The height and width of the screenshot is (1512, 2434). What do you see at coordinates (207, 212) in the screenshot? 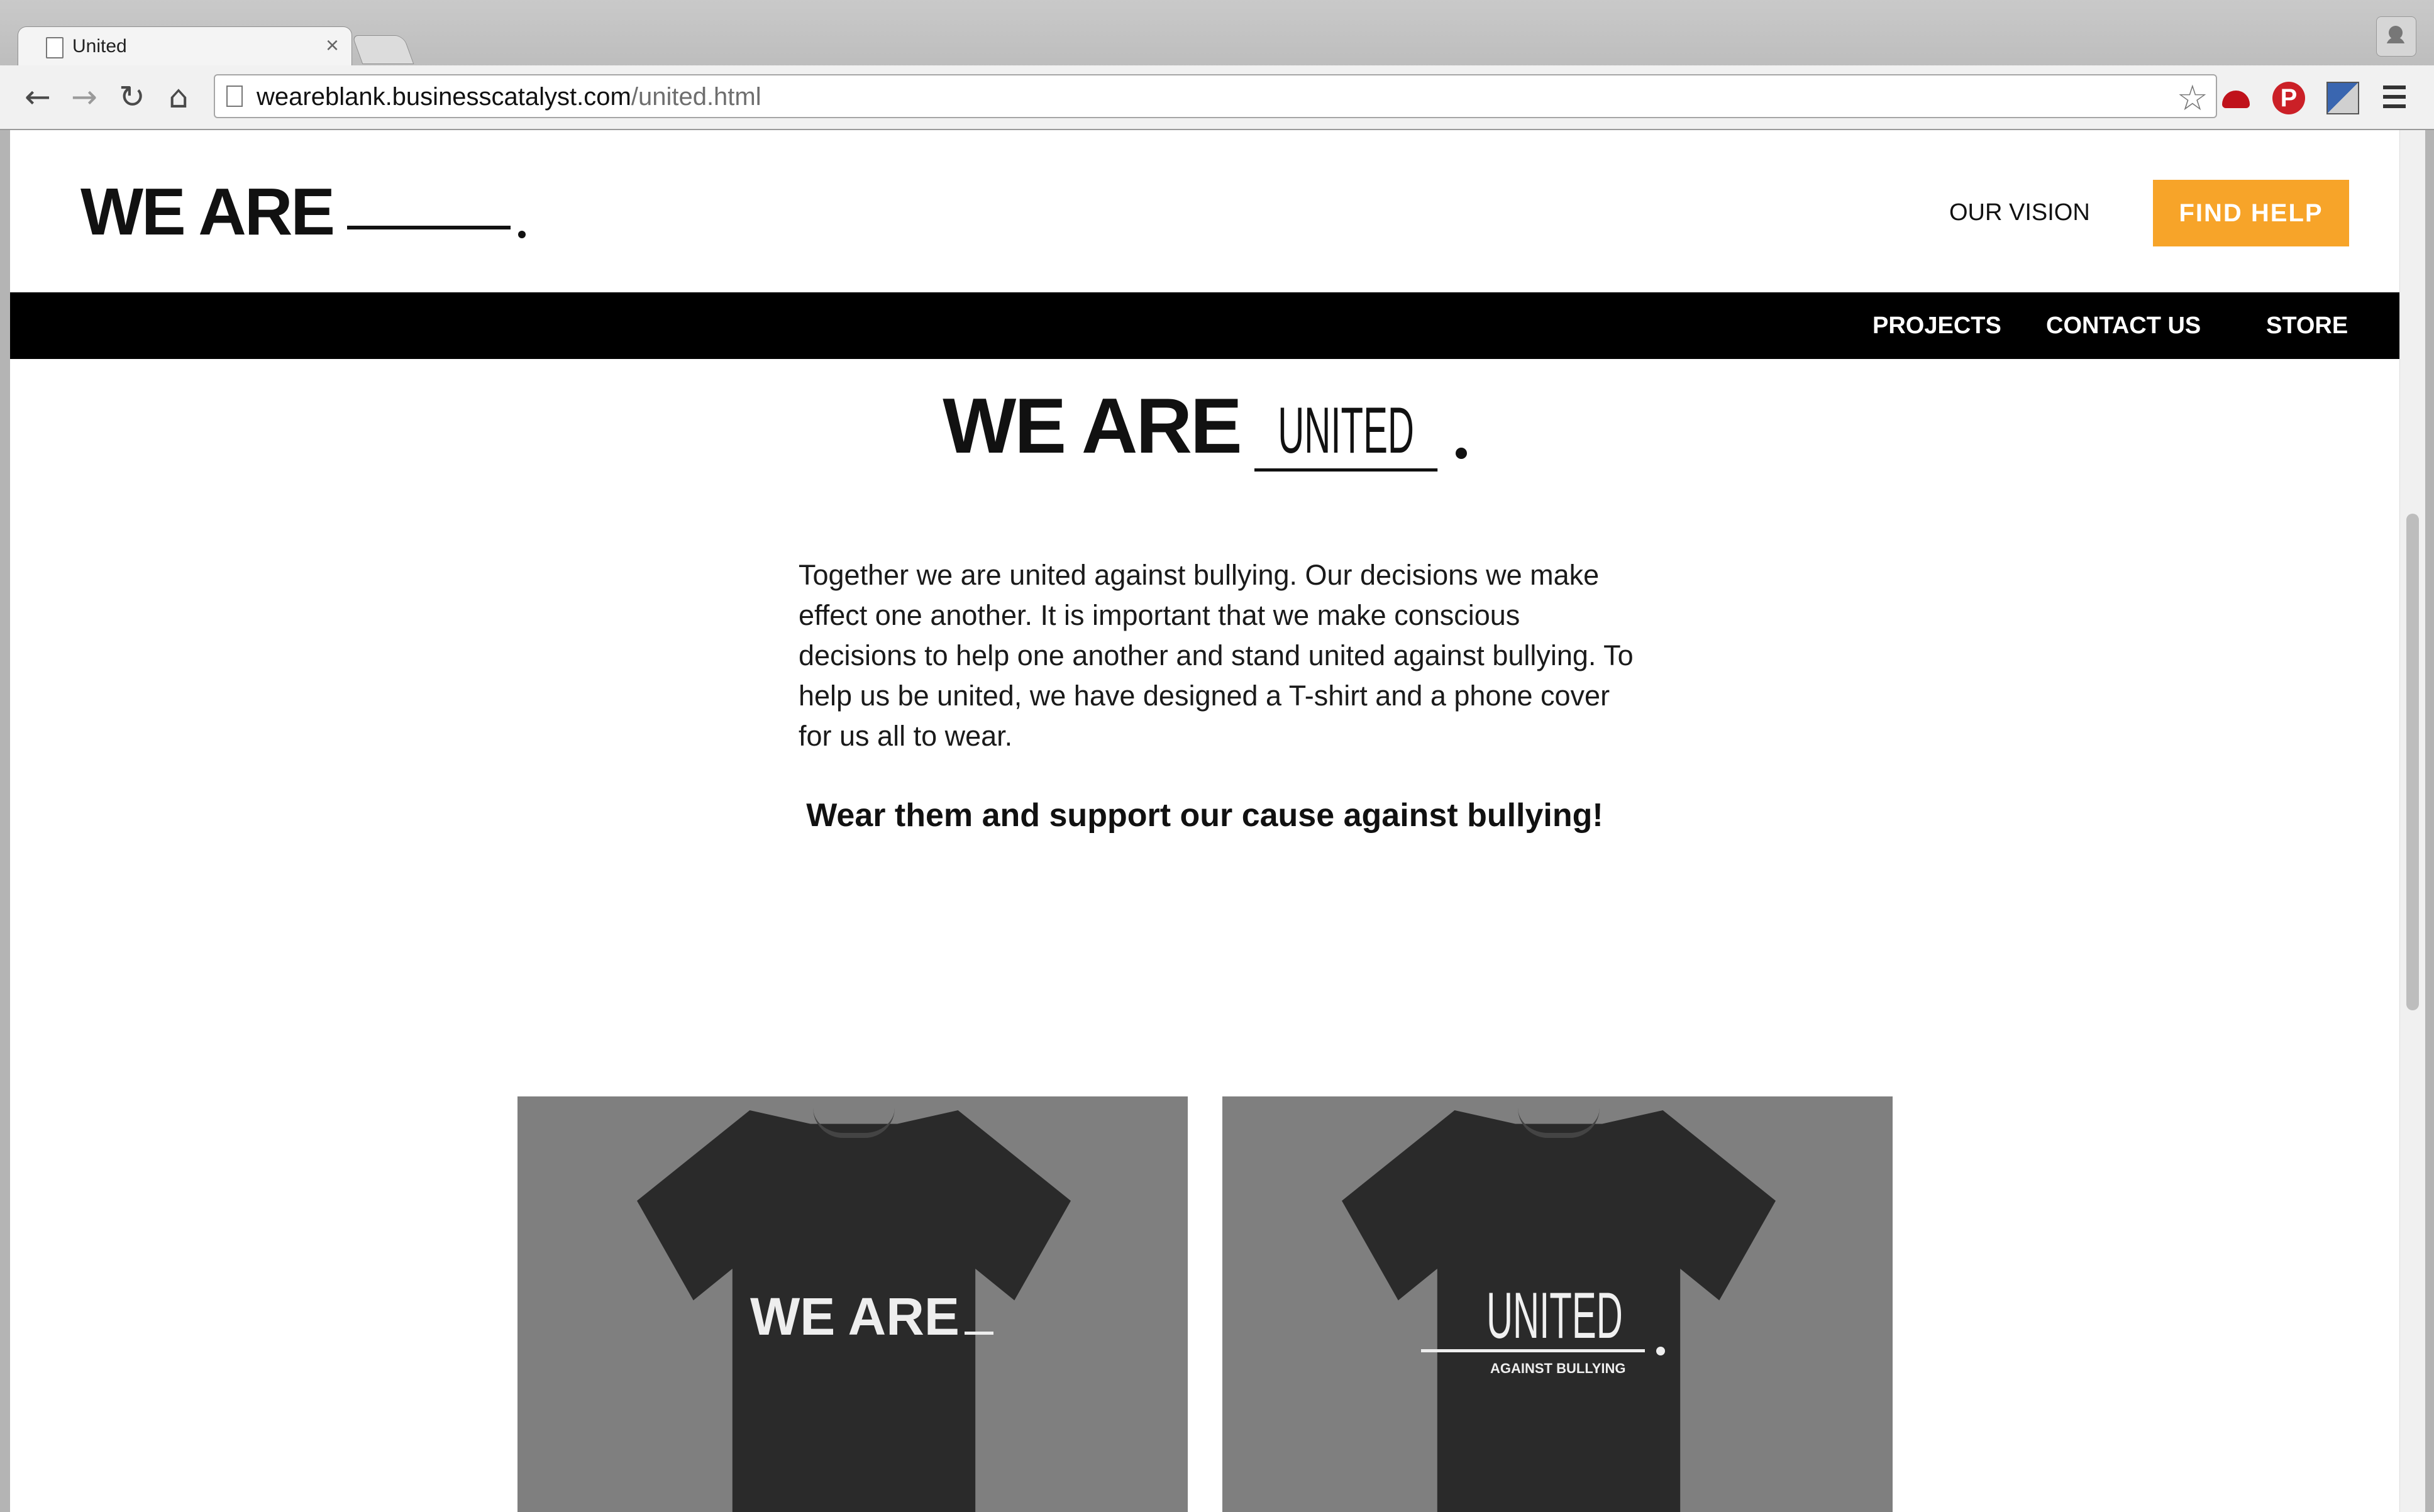
I see `logo-text: WE ARE` at bounding box center [207, 212].